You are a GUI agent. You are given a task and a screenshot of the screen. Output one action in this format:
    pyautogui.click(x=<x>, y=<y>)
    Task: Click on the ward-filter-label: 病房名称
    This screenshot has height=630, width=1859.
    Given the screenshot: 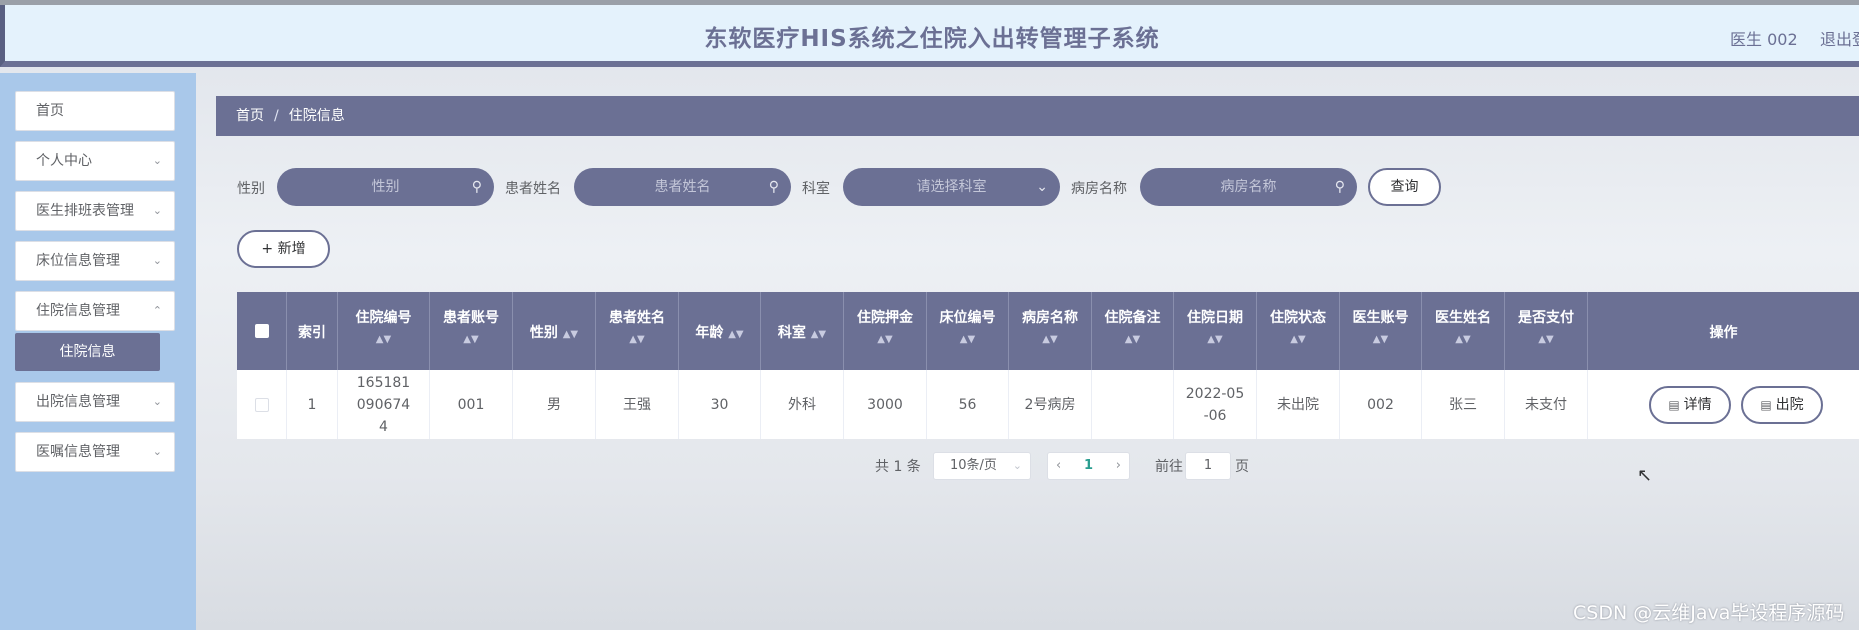 What is the action you would take?
    pyautogui.click(x=1099, y=189)
    